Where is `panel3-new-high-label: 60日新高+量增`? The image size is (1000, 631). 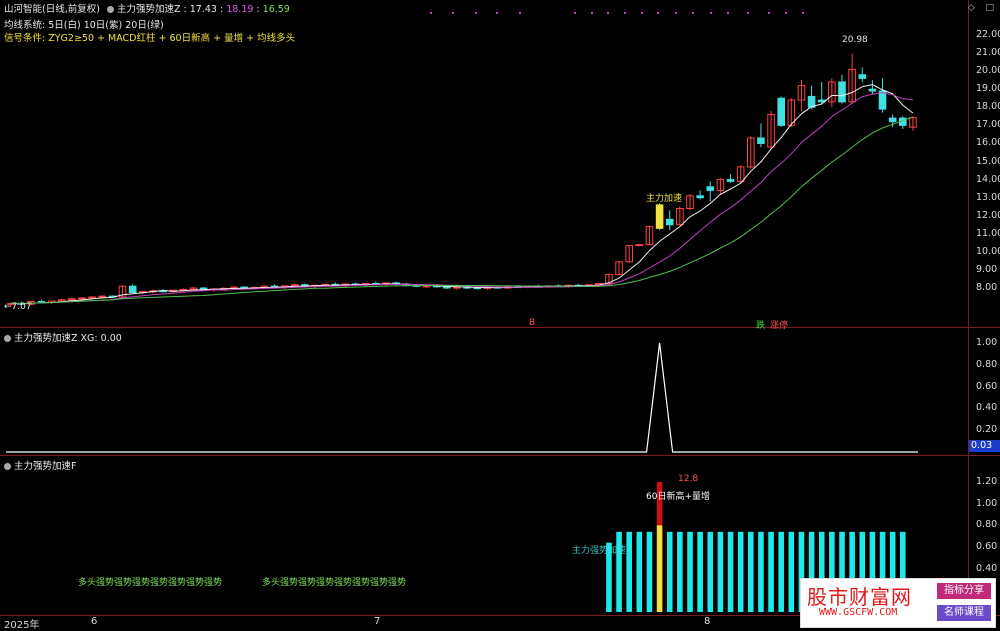 panel3-new-high-label: 60日新高+量增 is located at coordinates (678, 497).